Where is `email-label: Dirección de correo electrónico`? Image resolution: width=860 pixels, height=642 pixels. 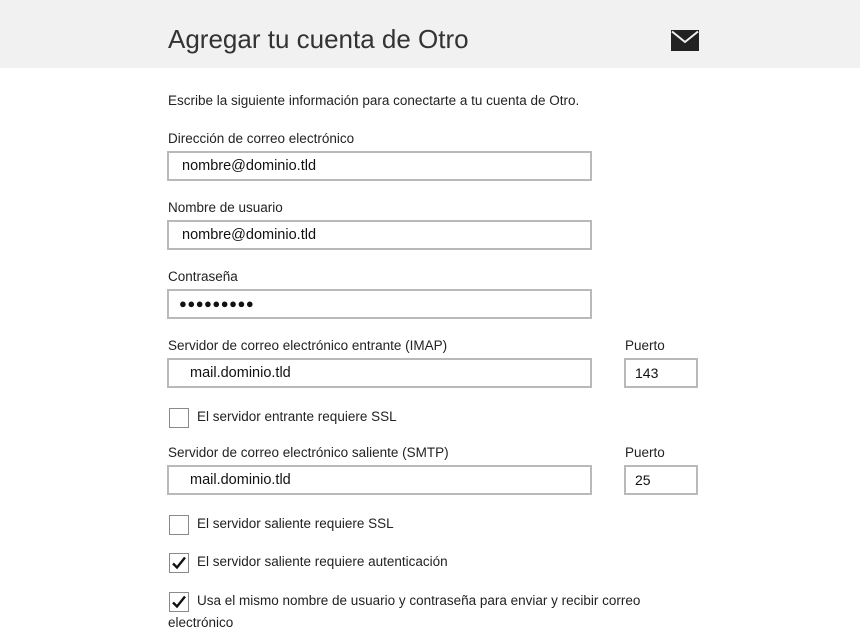
email-label: Dirección de correo electrónico is located at coordinates (261, 138).